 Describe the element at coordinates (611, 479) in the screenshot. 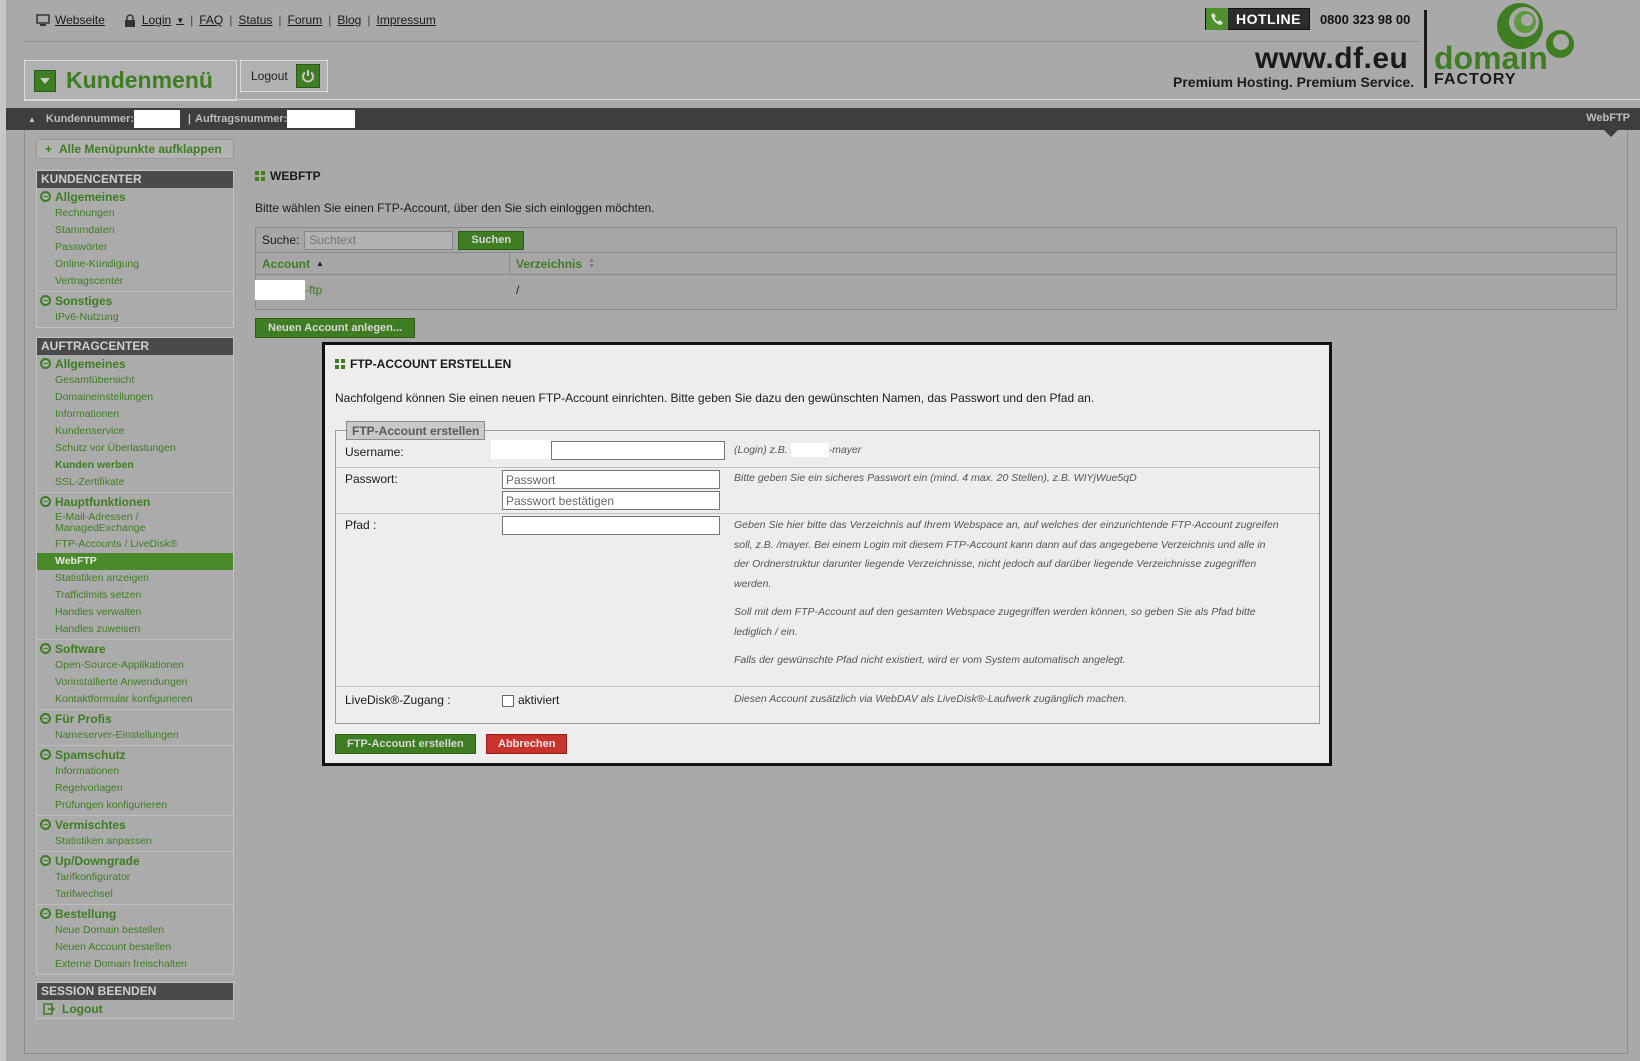

I see `password-input` at that location.